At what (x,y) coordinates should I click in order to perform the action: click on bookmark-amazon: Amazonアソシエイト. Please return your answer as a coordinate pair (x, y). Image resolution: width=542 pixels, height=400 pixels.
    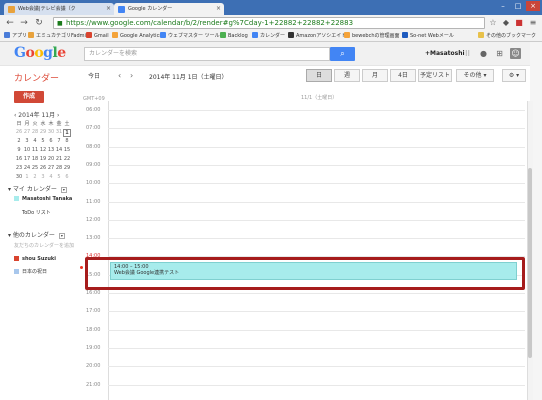
    Looking at the image, I should click on (317, 36).